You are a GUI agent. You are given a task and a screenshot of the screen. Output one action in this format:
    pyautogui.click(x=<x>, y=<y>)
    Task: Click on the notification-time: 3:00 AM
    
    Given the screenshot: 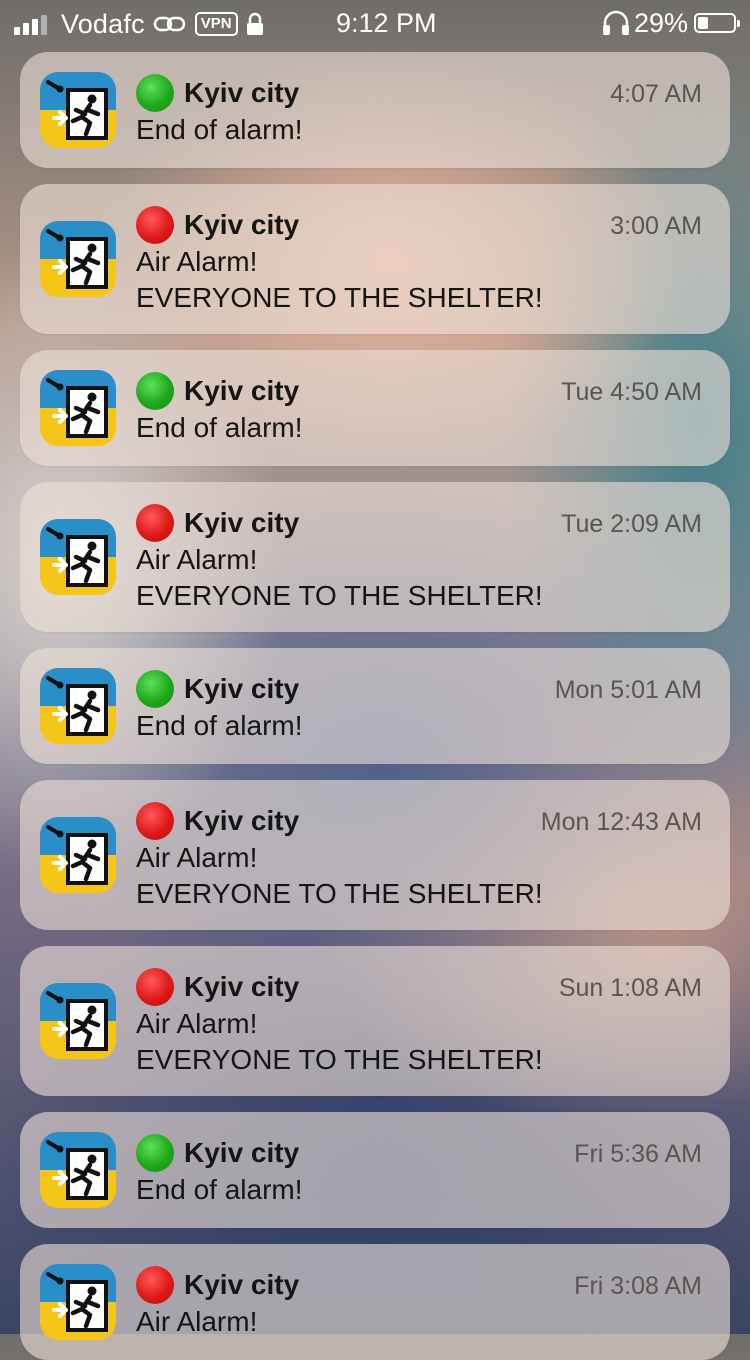 What is the action you would take?
    pyautogui.click(x=656, y=226)
    